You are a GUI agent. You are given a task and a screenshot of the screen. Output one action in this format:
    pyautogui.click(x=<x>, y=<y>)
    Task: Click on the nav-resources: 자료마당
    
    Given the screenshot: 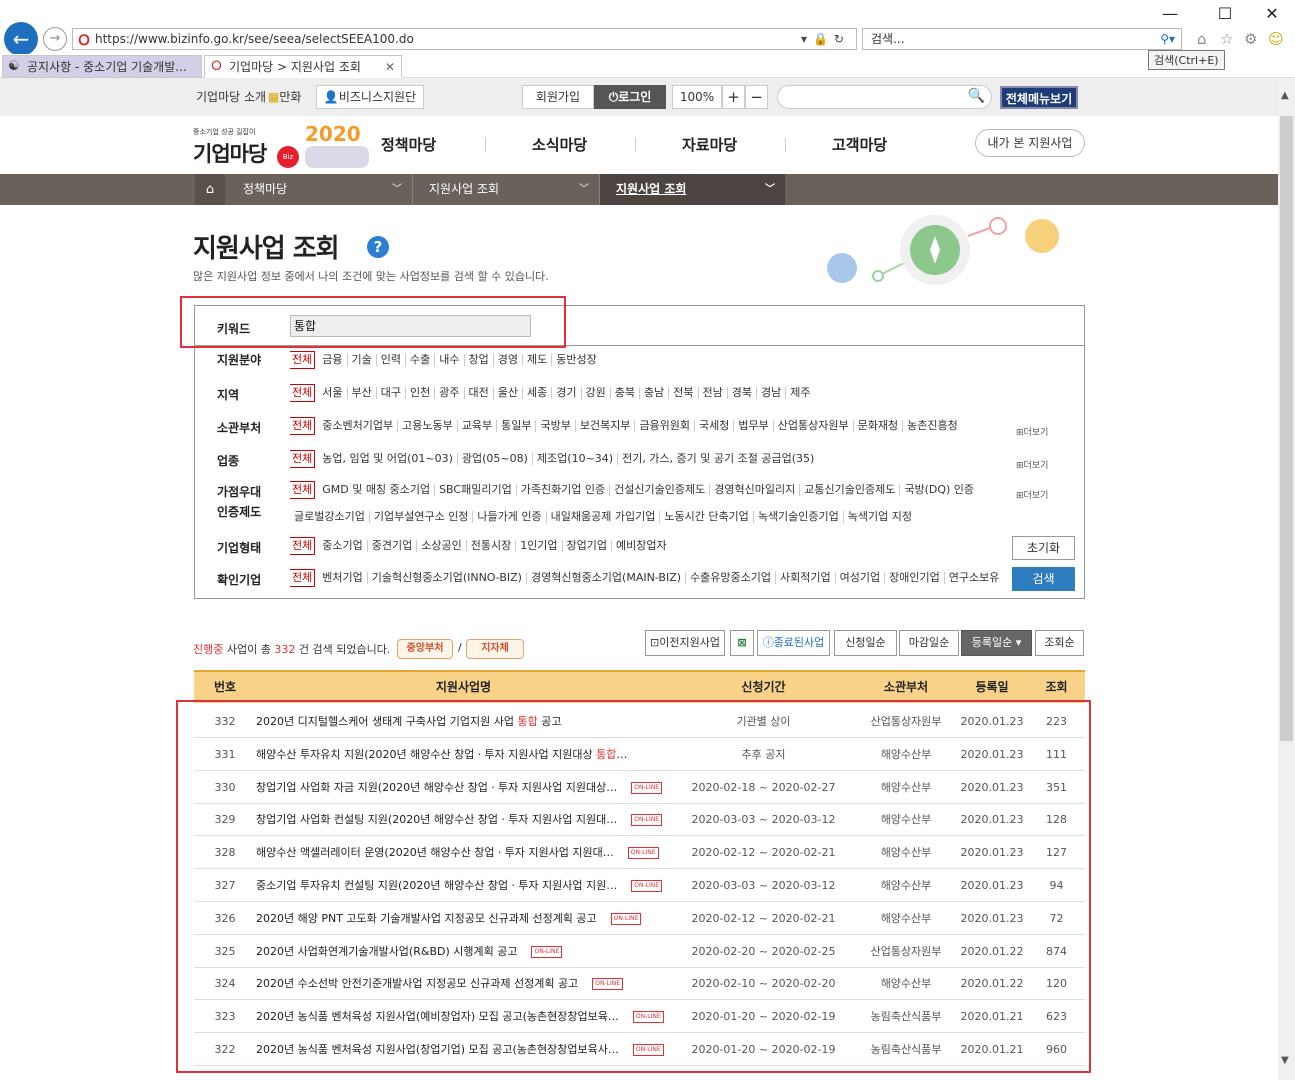 What is the action you would take?
    pyautogui.click(x=709, y=144)
    